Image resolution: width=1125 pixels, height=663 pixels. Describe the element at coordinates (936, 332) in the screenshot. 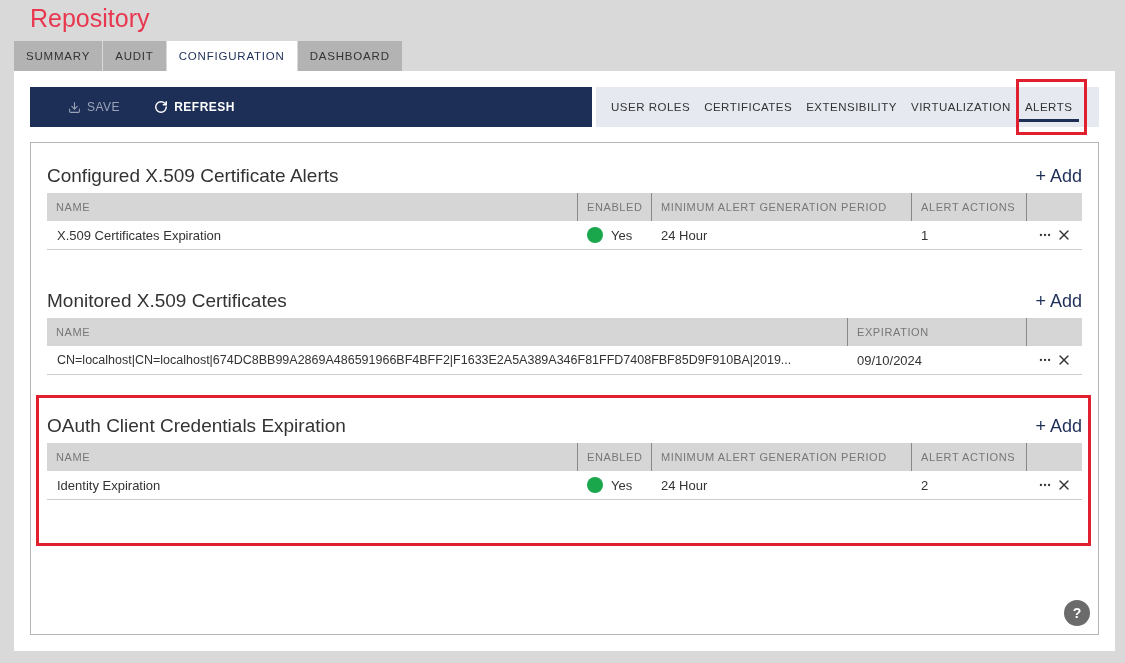

I see `column-header: EXPIRATION` at that location.